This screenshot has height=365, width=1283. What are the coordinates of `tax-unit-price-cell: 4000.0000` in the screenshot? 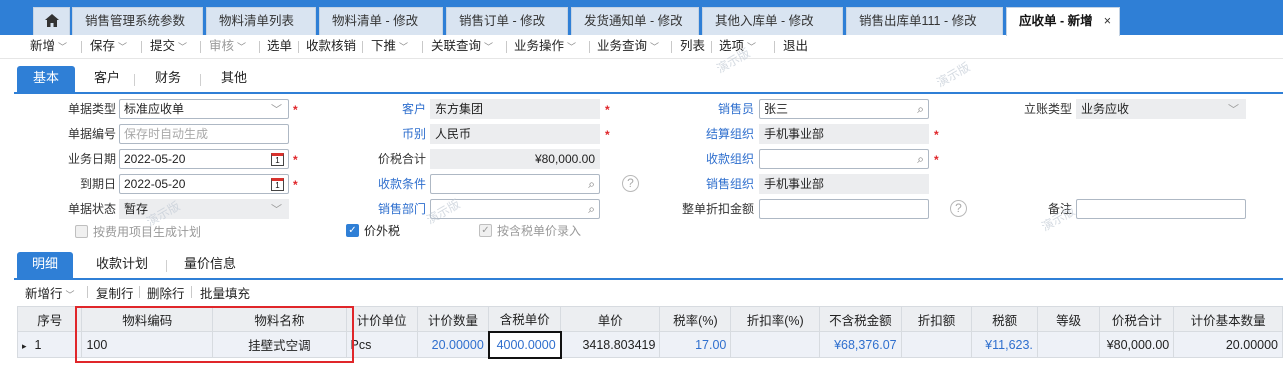 It's located at (524, 344).